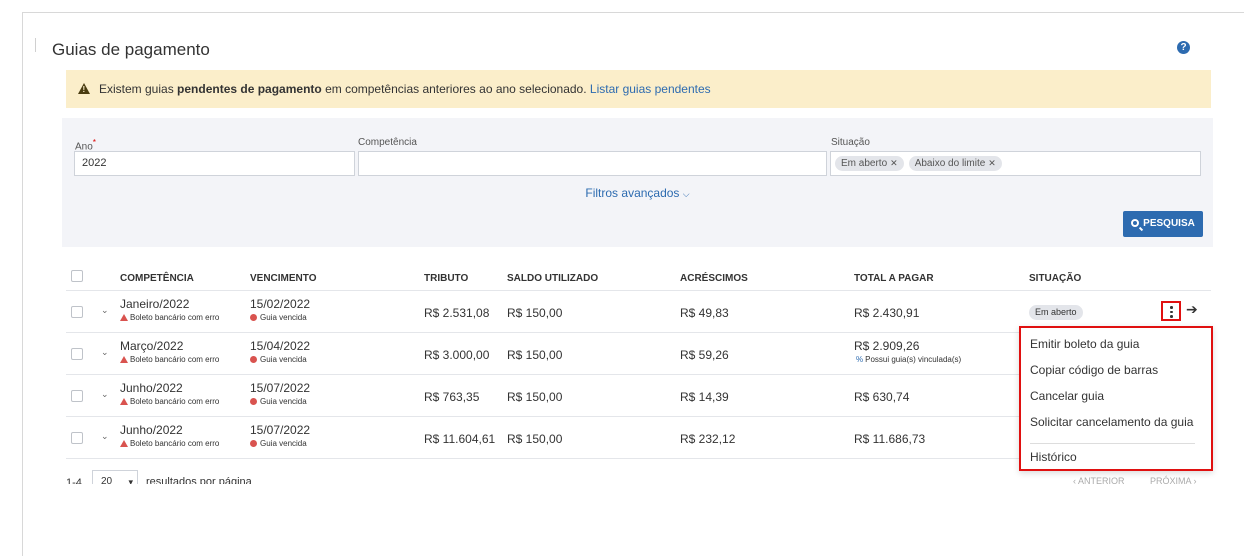 The width and height of the screenshot is (1244, 556). Describe the element at coordinates (650, 89) in the screenshot. I see `list-pending-link: Listar guias pendentes` at that location.